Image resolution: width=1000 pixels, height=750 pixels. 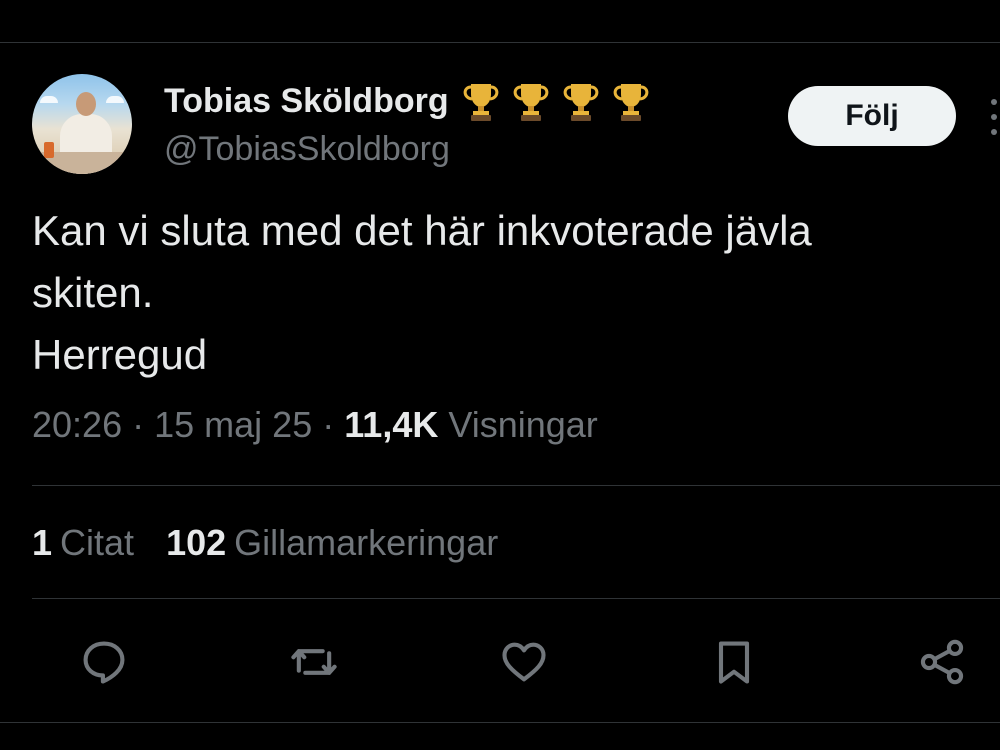 What do you see at coordinates (49, 150) in the screenshot?
I see `avatar-glass` at bounding box center [49, 150].